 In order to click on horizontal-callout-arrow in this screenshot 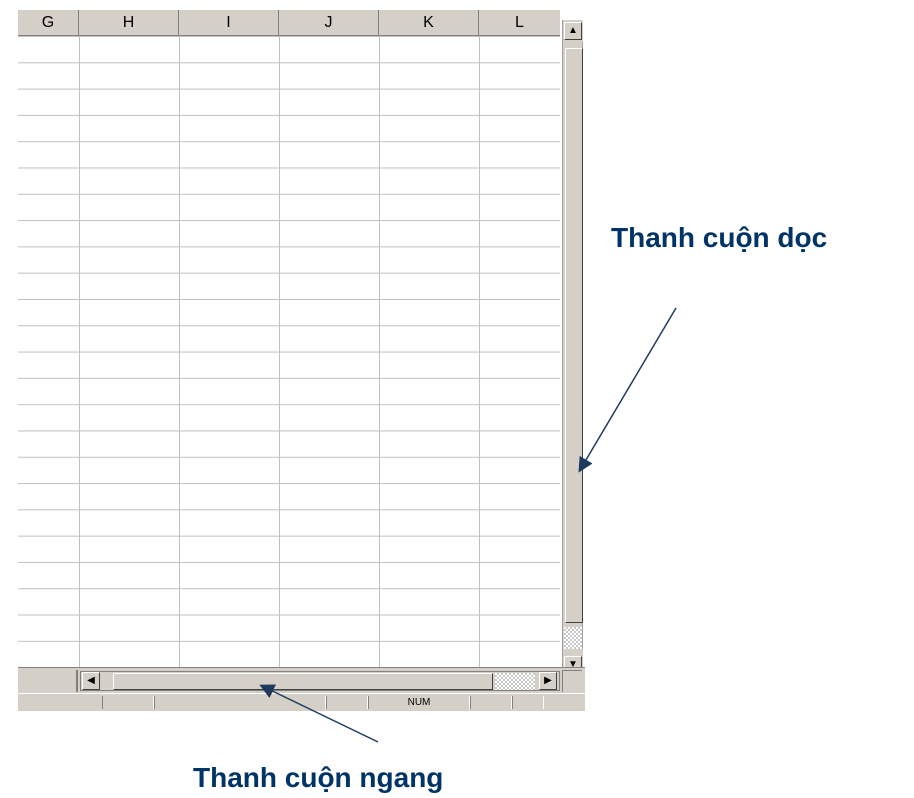, I will do `click(319, 713)`.